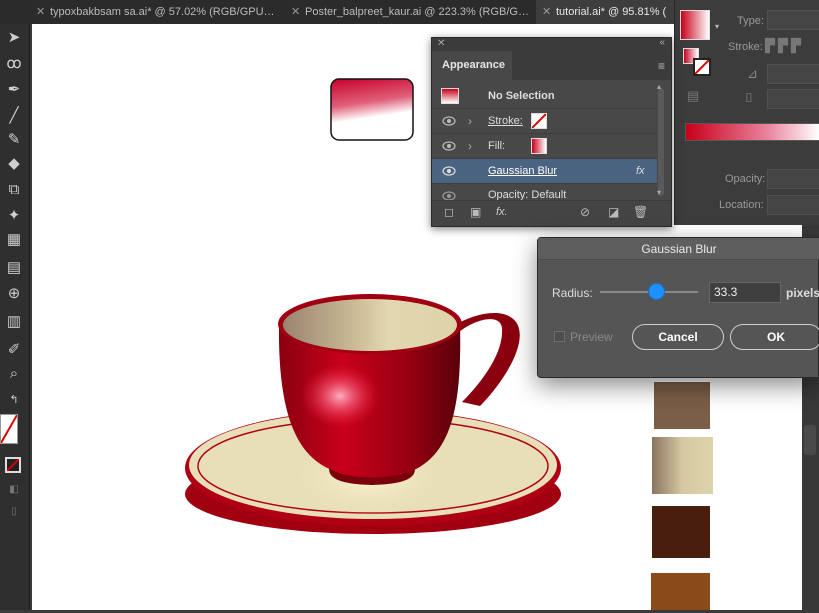  I want to click on stroke-row-label: Stroke:, so click(505, 121).